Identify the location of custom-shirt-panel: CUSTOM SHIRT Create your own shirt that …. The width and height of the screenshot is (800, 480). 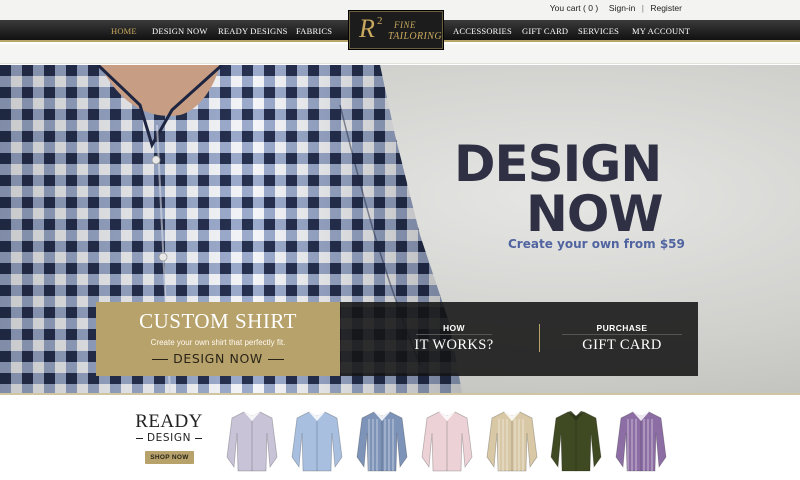
(218, 339).